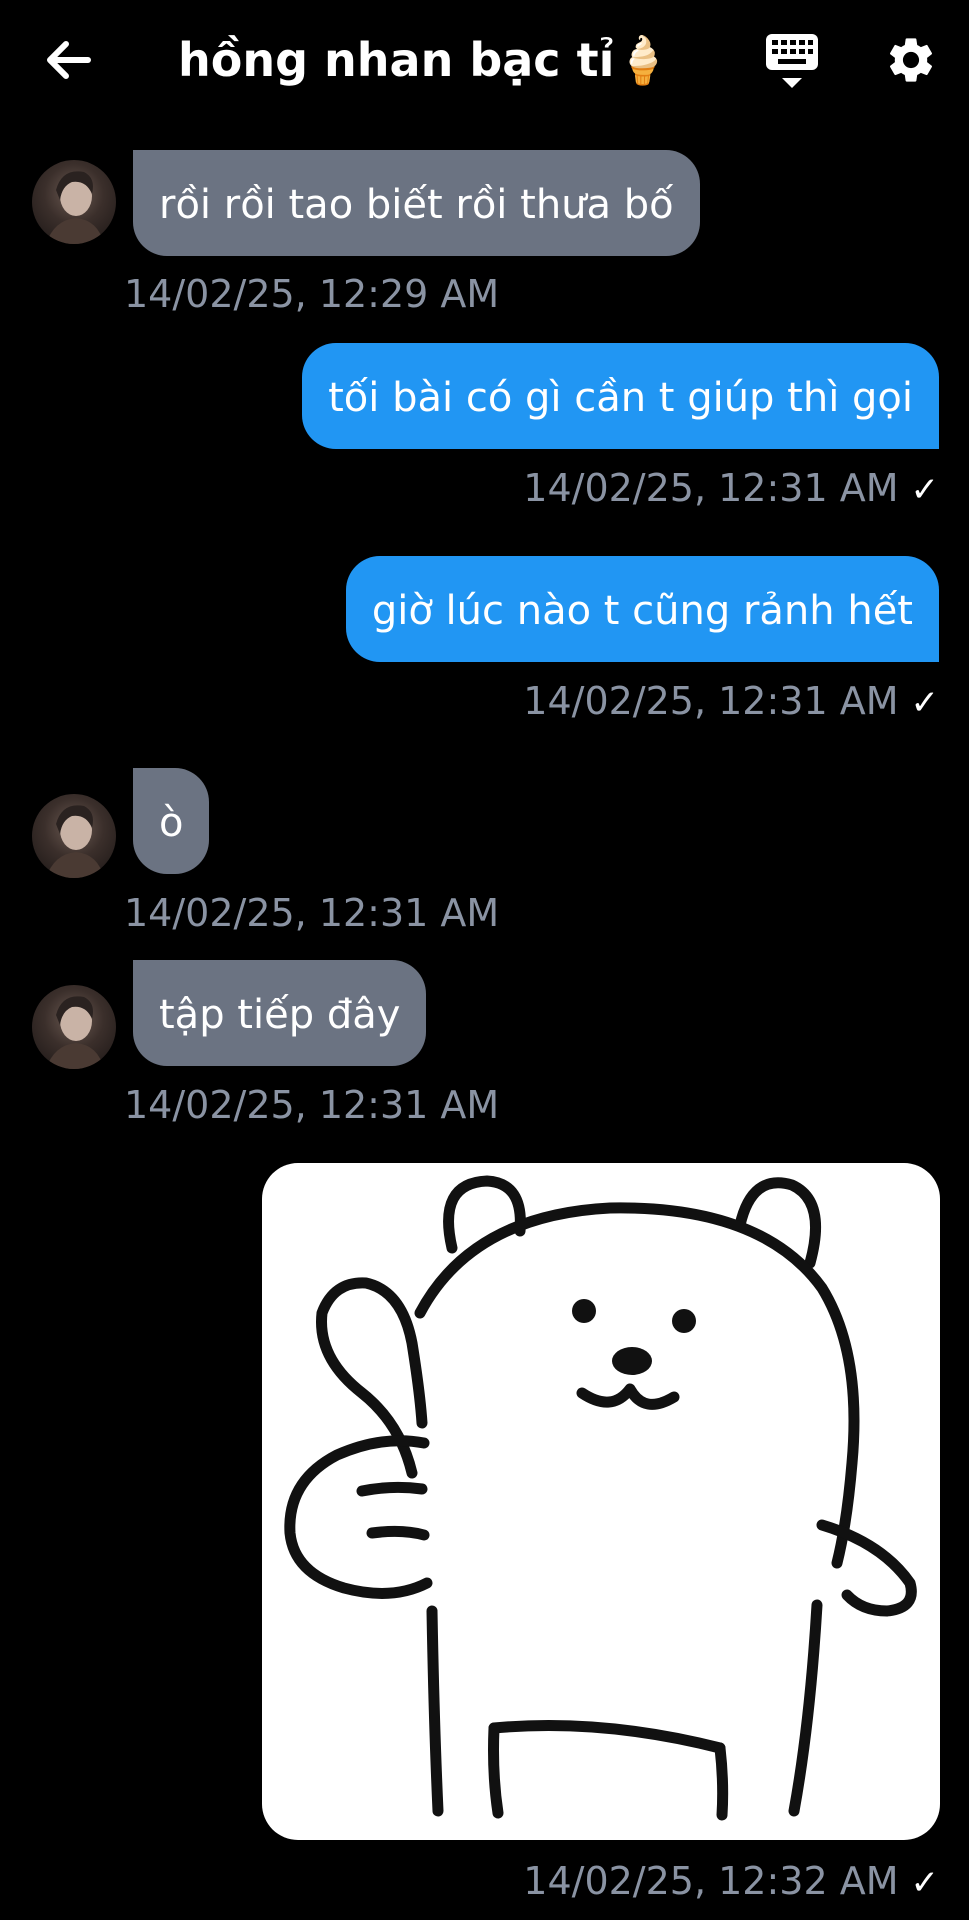  What do you see at coordinates (642, 609) in the screenshot?
I see `message-bubble-outgoing: giờ lúc nào t cũng rảnh hết` at bounding box center [642, 609].